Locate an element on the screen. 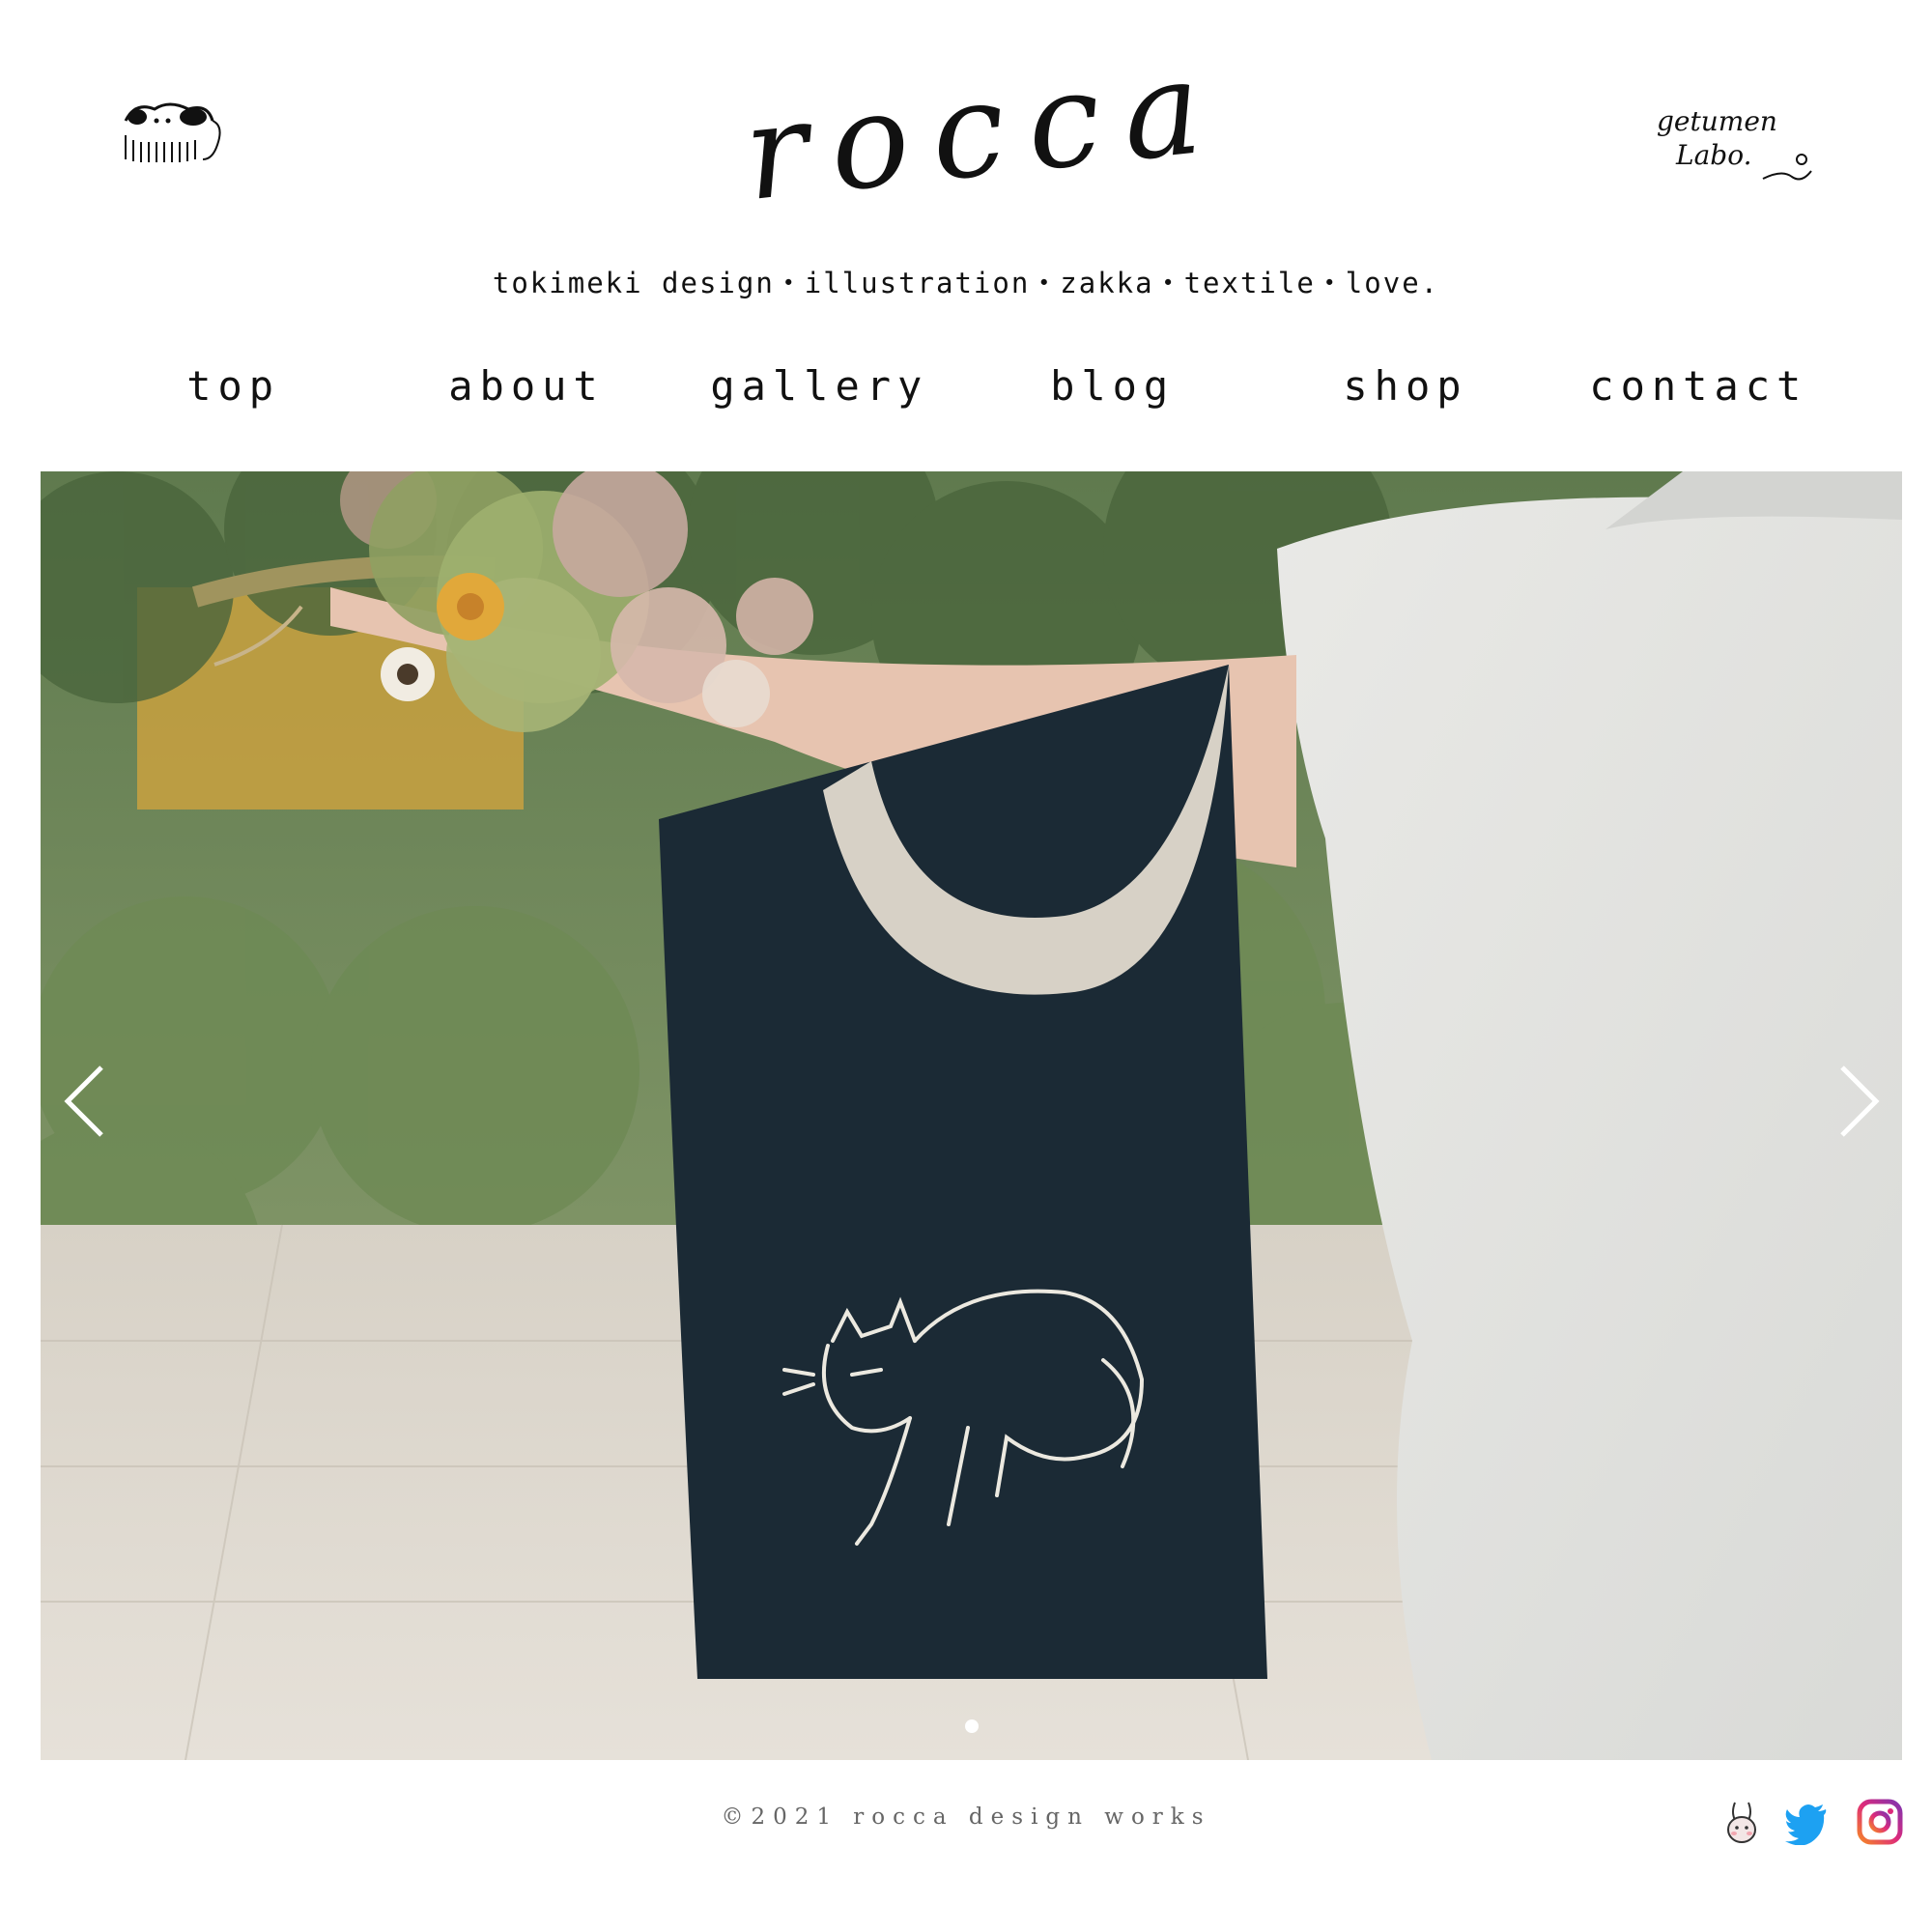  nav-item-shop: shop is located at coordinates (1405, 386).